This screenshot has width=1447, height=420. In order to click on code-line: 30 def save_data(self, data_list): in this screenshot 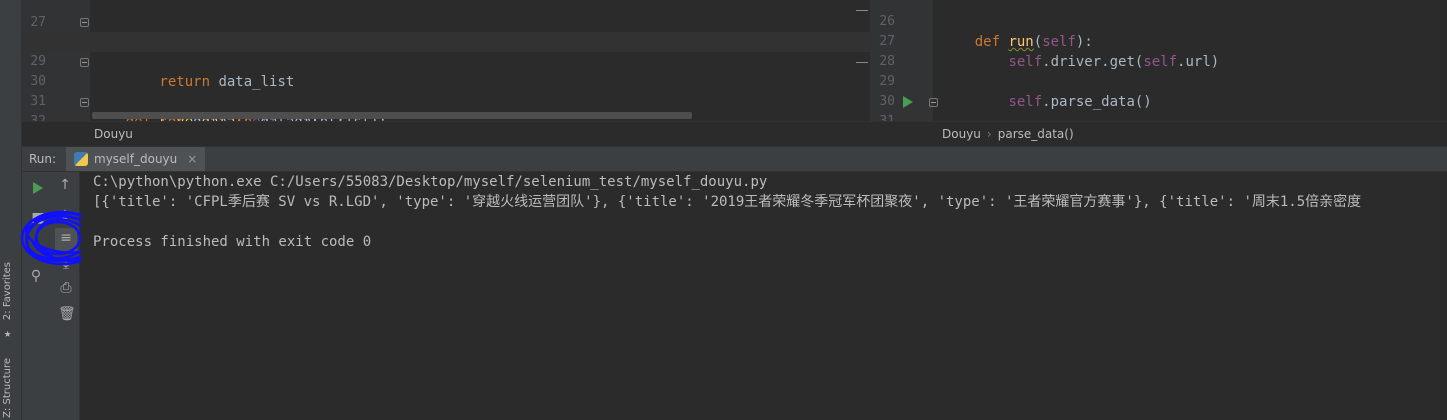, I will do `click(446, 86)`.